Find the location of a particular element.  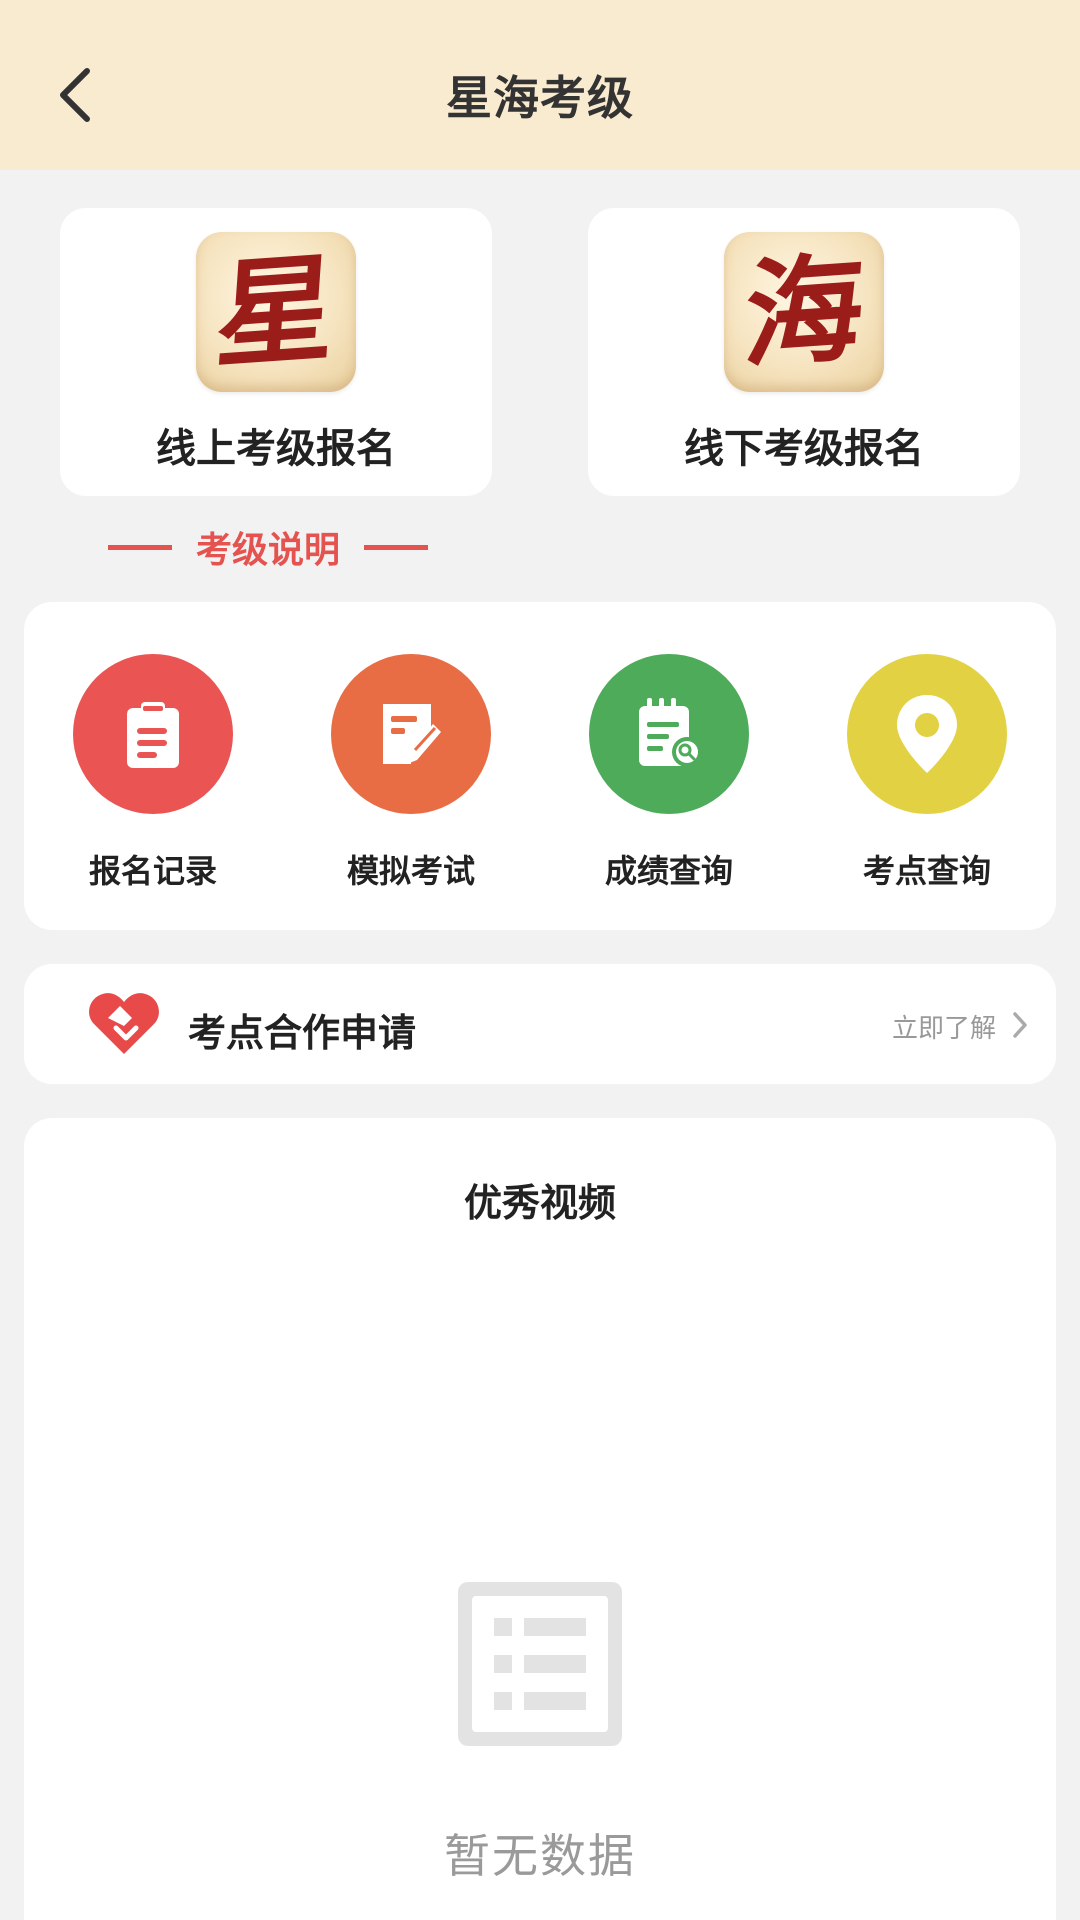

feature-label: 成绩查询 is located at coordinates (668, 871).